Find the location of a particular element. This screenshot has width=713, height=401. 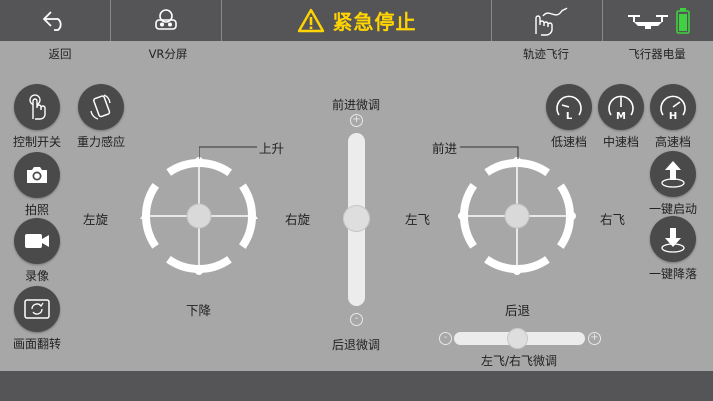

takeoff-arrow-icon is located at coordinates (673, 174).